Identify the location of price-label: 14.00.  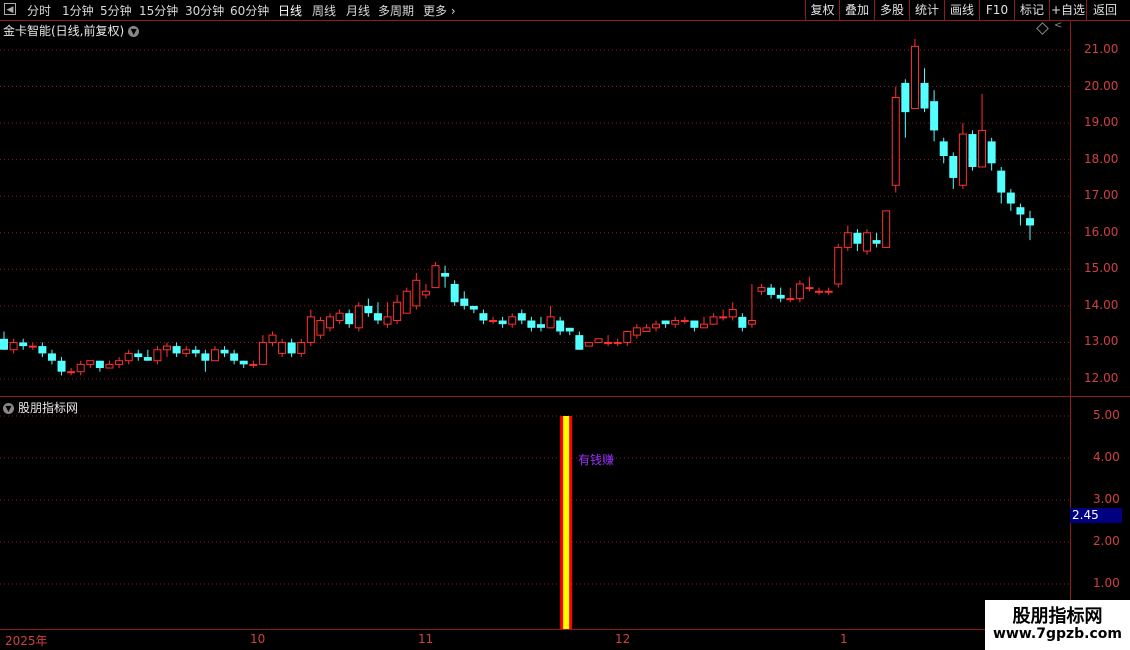
(1101, 304).